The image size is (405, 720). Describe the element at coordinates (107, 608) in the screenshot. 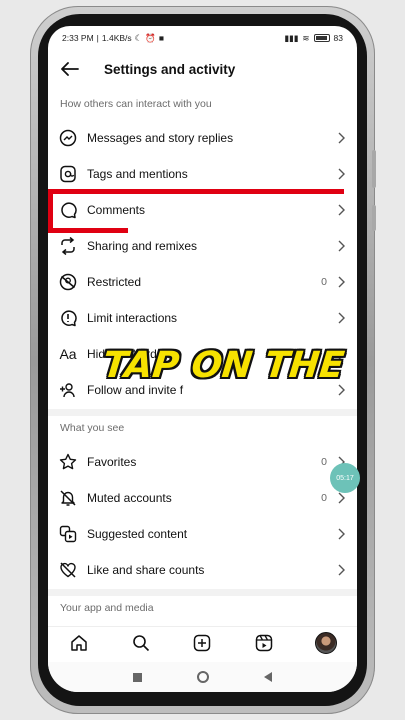

I see `section-app-media: Your app and media` at that location.